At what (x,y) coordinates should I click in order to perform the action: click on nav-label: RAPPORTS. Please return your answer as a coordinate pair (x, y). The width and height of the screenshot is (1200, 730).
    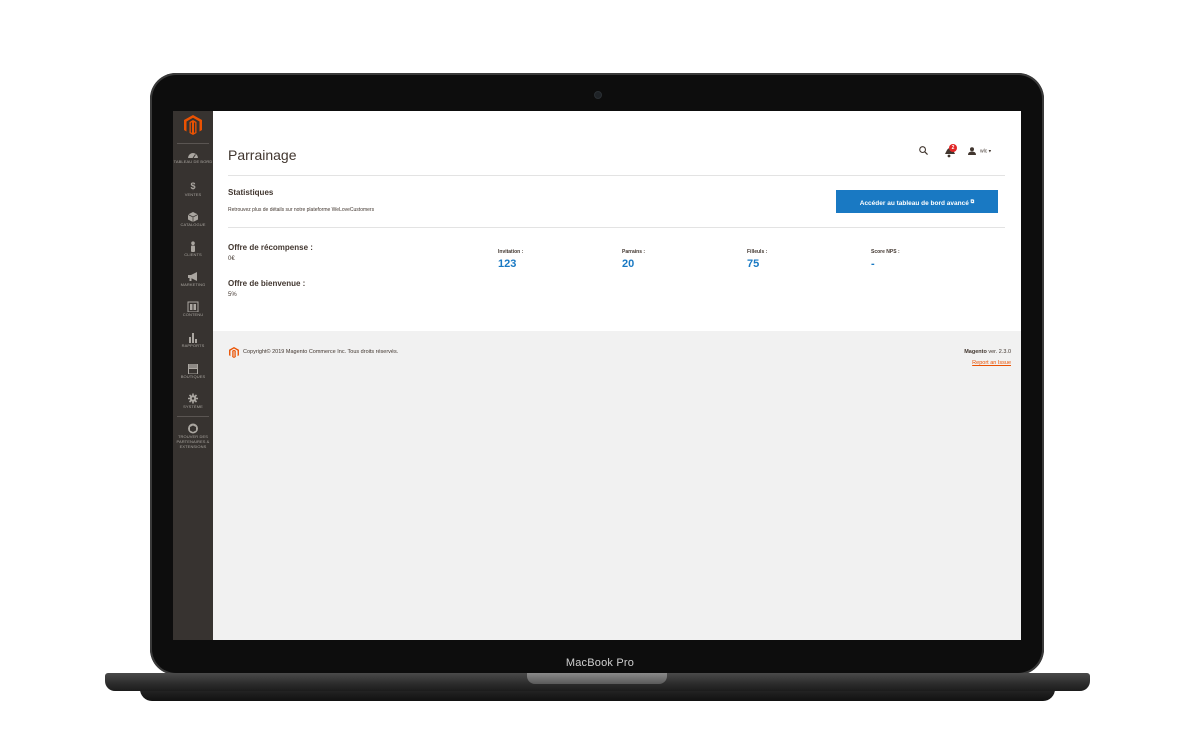
    Looking at the image, I should click on (193, 345).